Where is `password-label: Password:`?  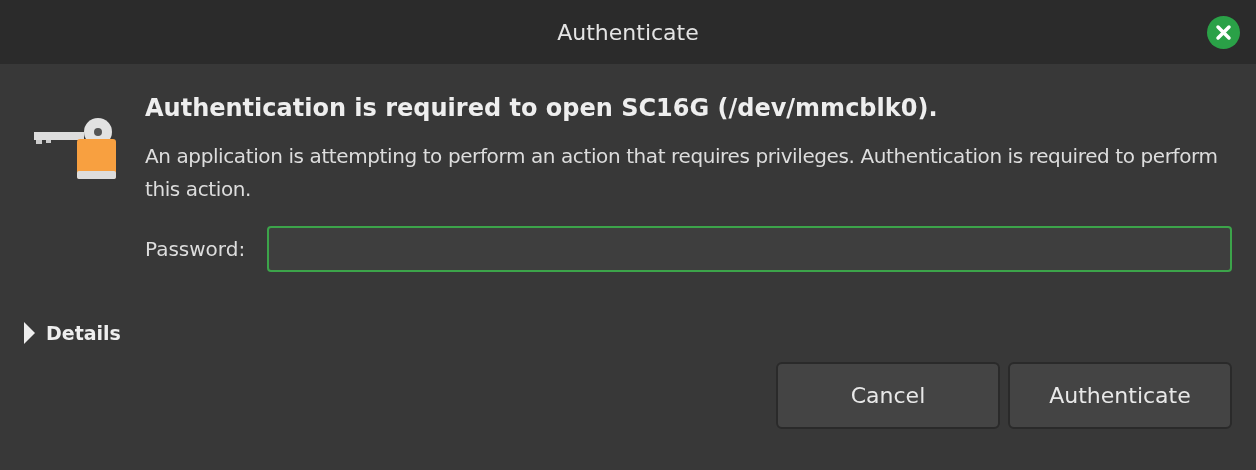 password-label: Password: is located at coordinates (195, 249).